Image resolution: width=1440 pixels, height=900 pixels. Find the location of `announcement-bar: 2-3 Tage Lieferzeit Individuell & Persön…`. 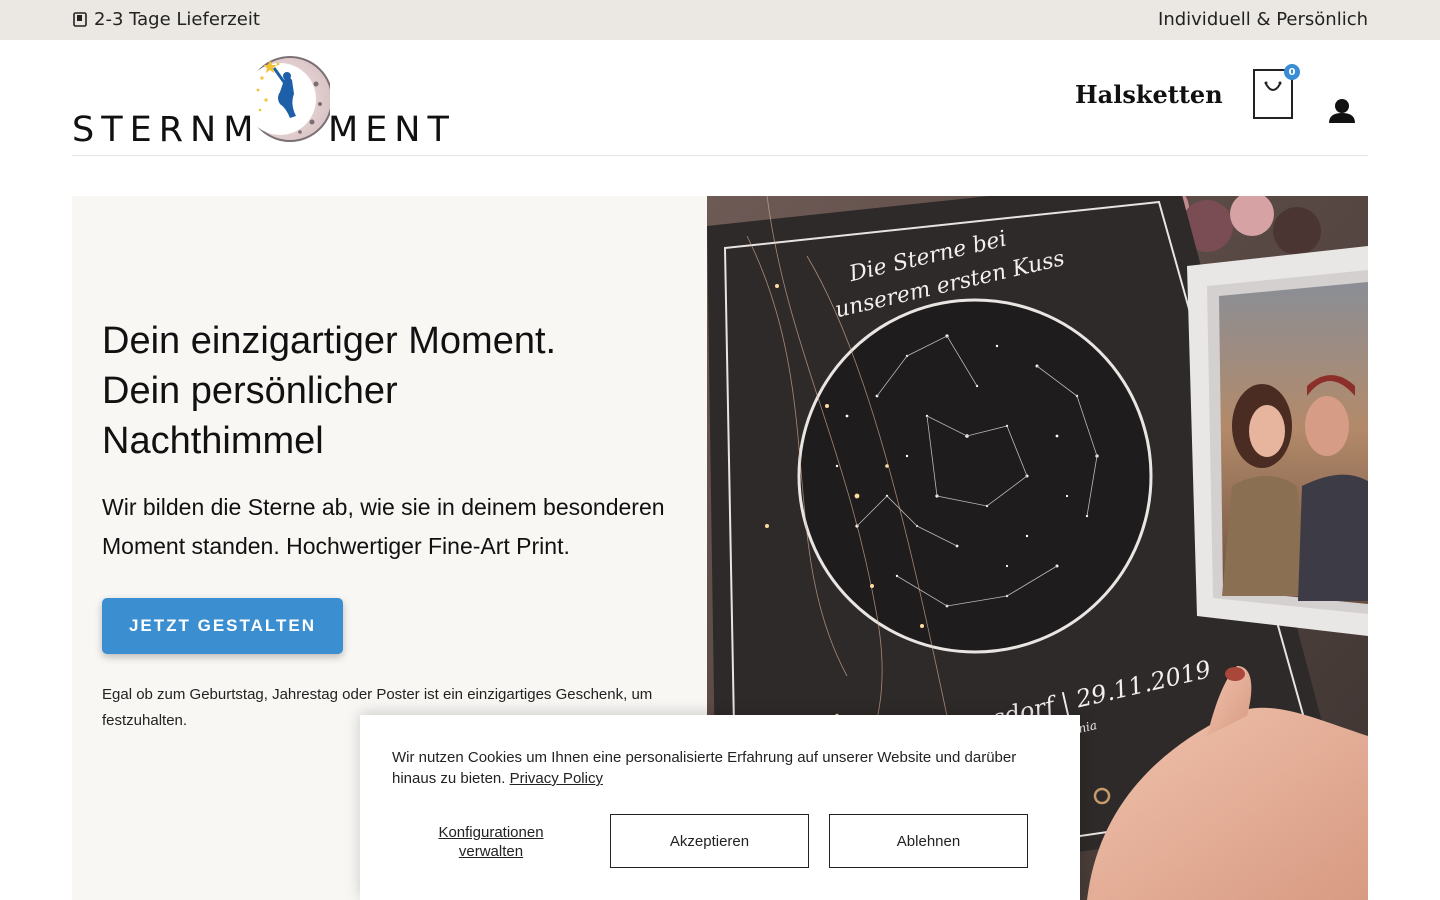

announcement-bar: 2-3 Tage Lieferzeit Individuell & Persön… is located at coordinates (720, 20).